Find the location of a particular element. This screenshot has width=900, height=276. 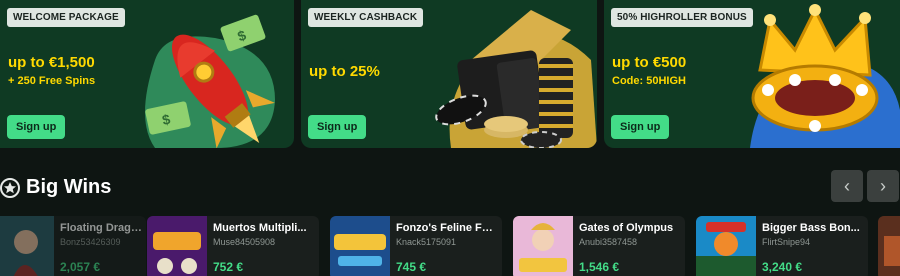

win-amount: 752 € is located at coordinates (228, 267).